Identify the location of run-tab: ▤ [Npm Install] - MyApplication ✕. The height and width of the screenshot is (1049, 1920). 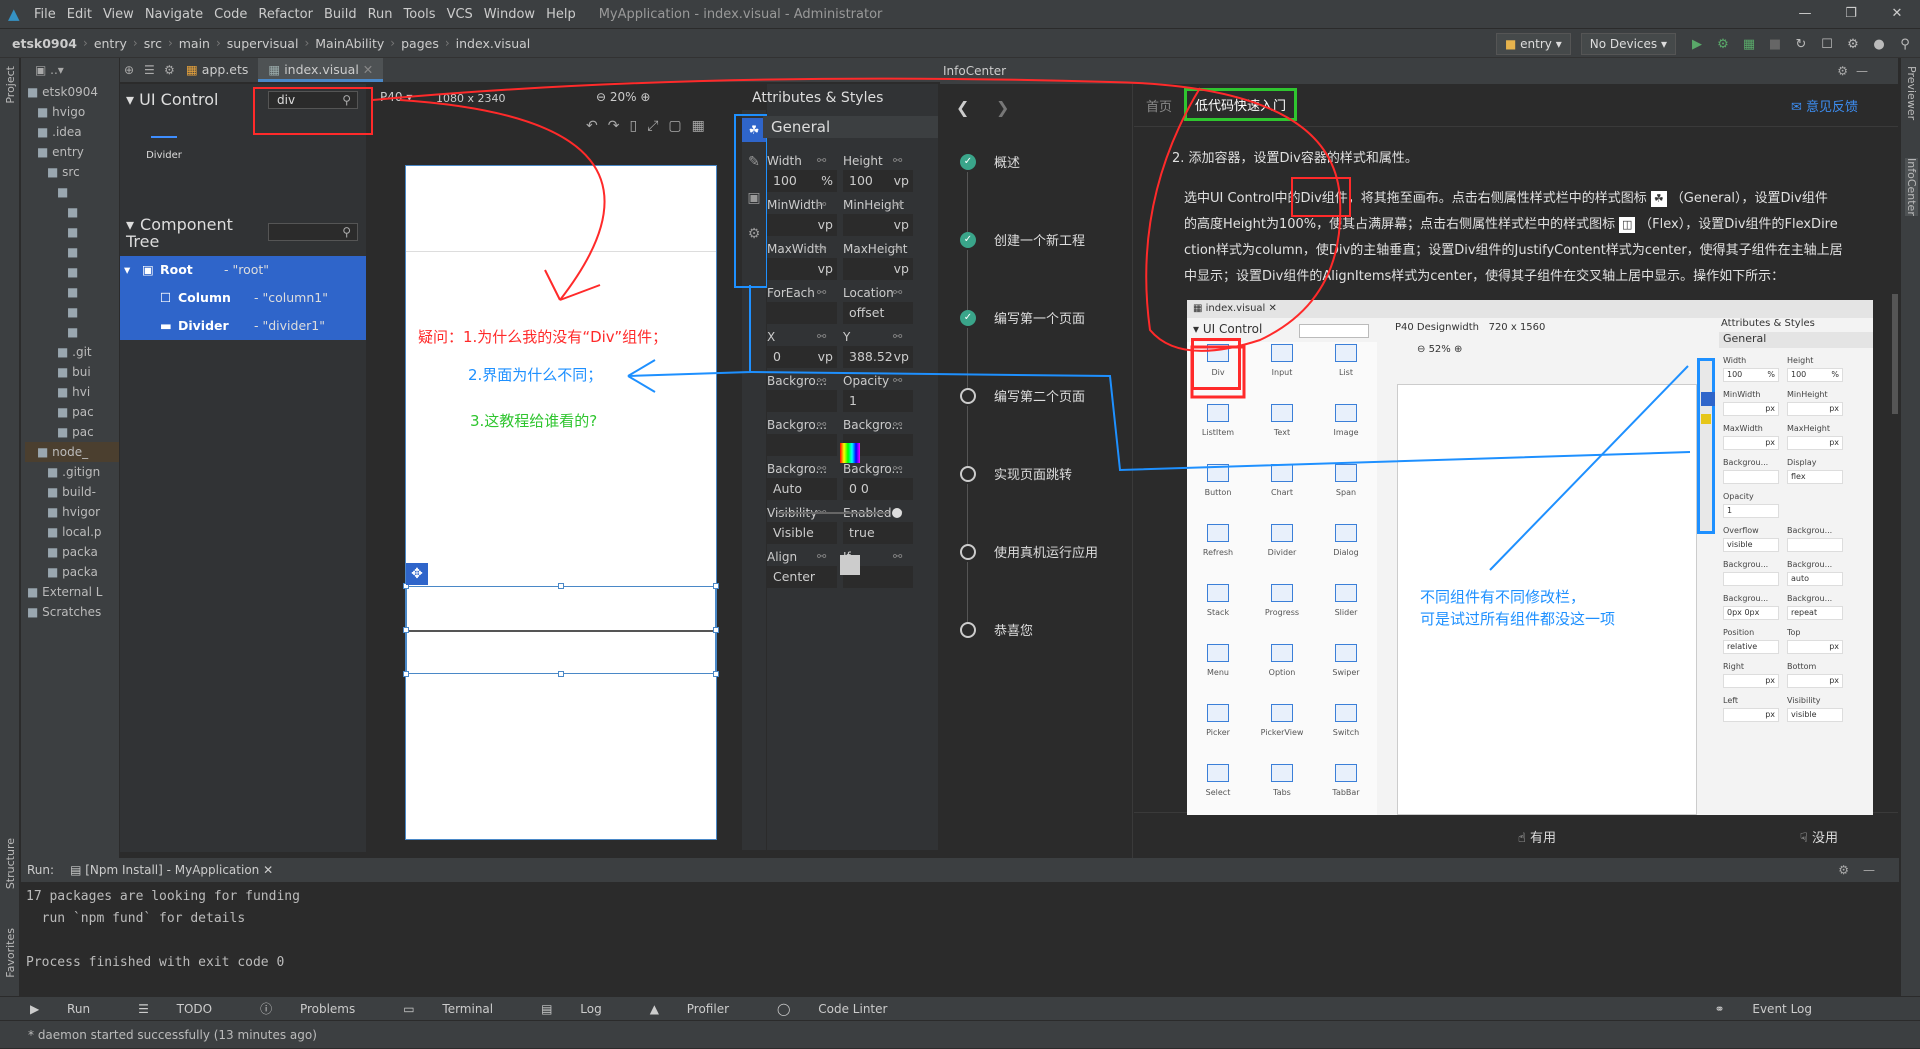
(171, 870).